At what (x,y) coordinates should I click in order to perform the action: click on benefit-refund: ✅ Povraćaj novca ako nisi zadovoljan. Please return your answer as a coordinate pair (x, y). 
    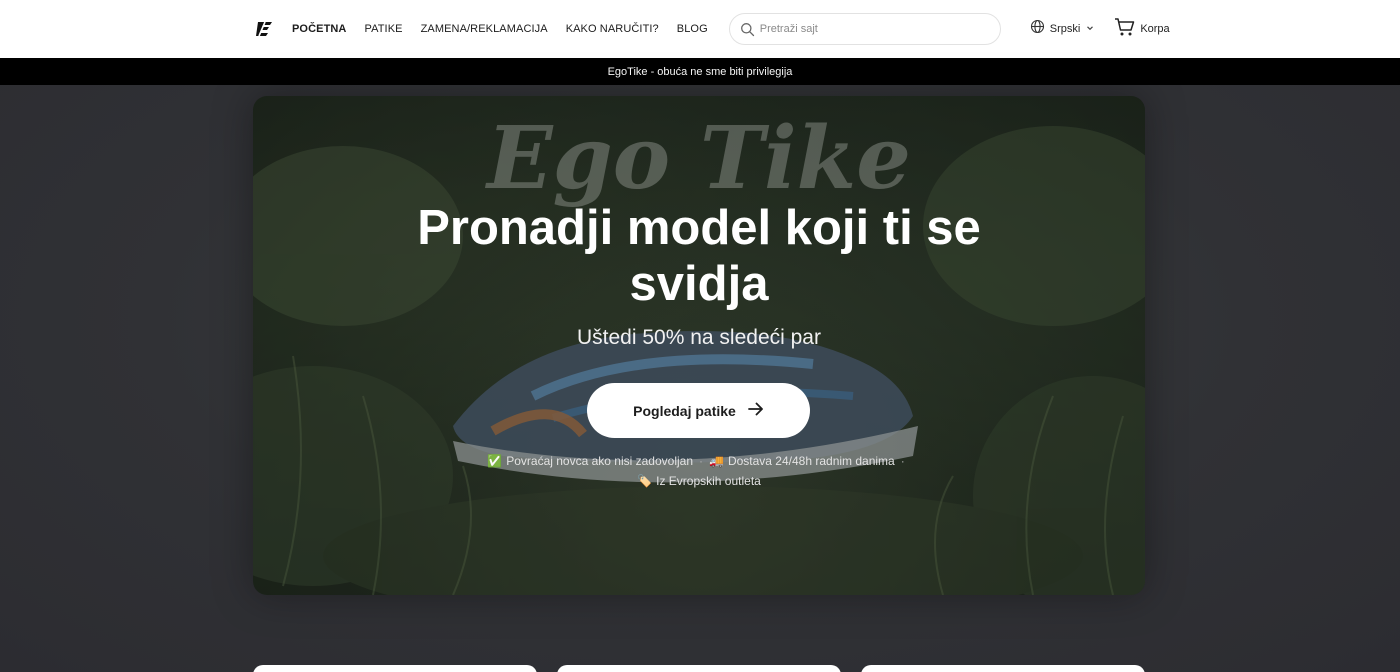
    Looking at the image, I should click on (590, 461).